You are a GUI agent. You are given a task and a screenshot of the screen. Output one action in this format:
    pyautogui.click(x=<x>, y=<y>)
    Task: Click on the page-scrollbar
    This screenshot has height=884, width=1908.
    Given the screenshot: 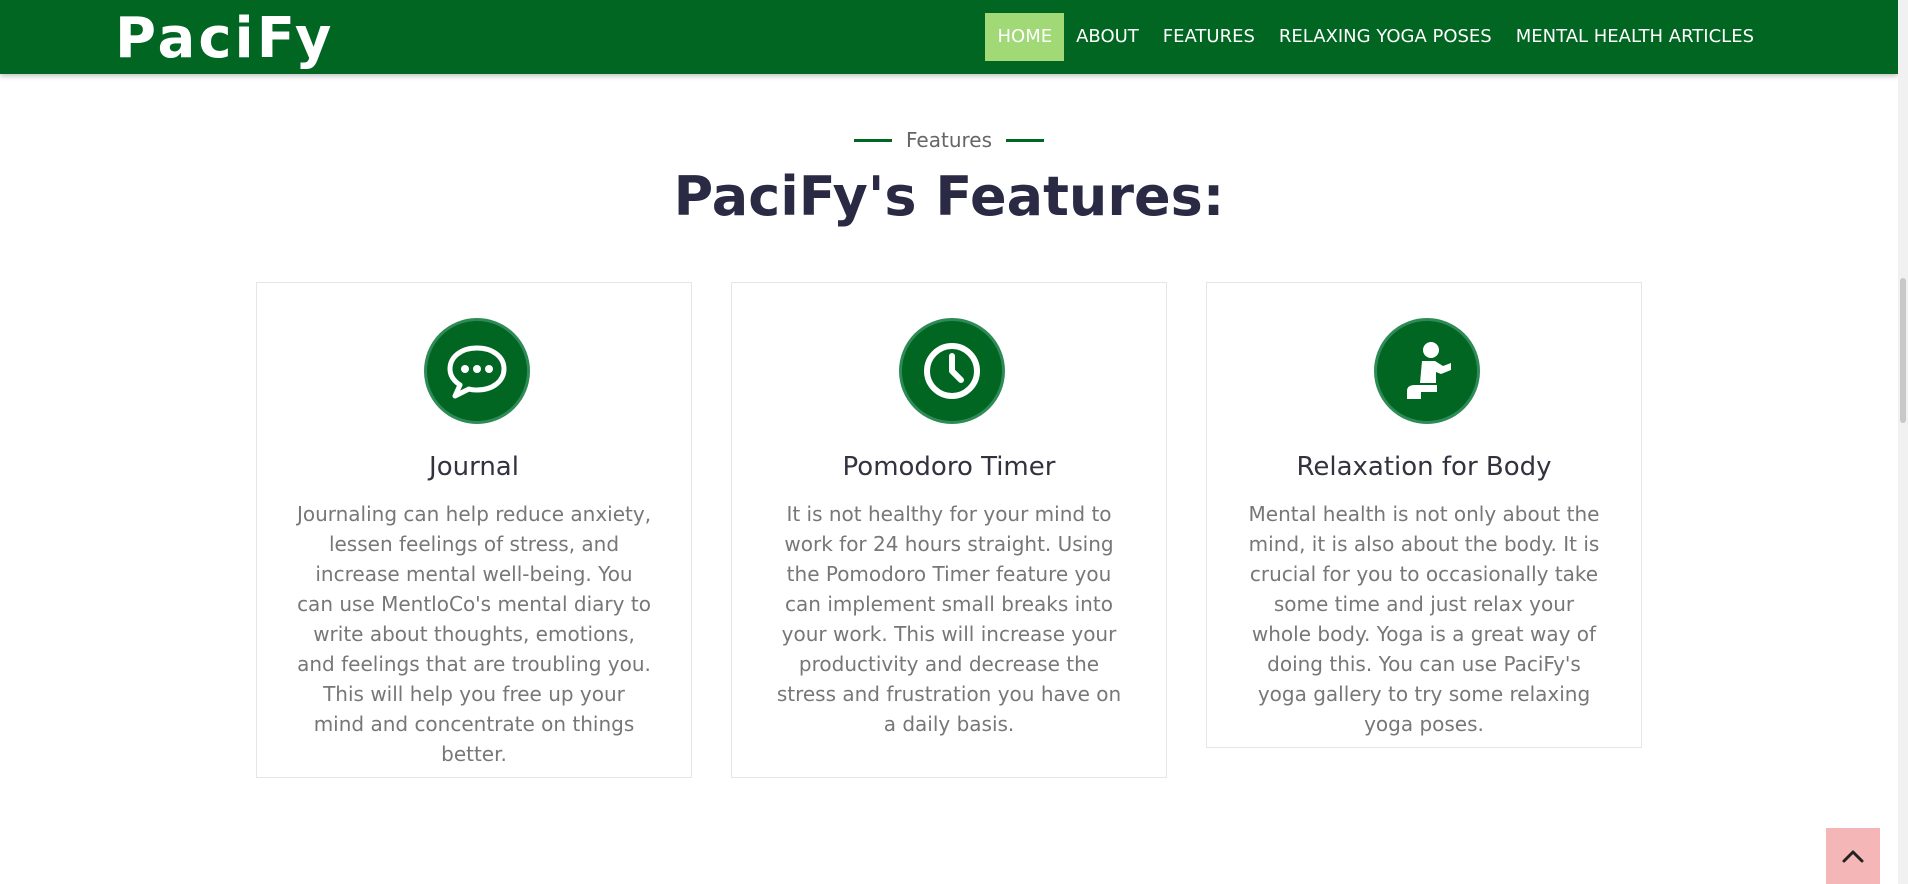 What is the action you would take?
    pyautogui.click(x=1903, y=442)
    